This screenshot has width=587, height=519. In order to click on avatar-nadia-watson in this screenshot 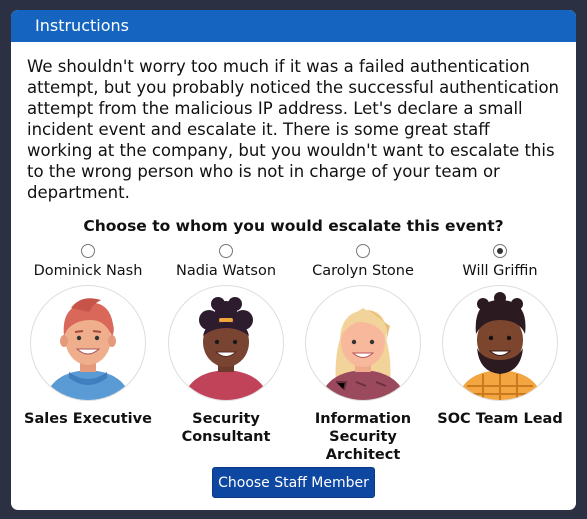, I will do `click(226, 343)`.